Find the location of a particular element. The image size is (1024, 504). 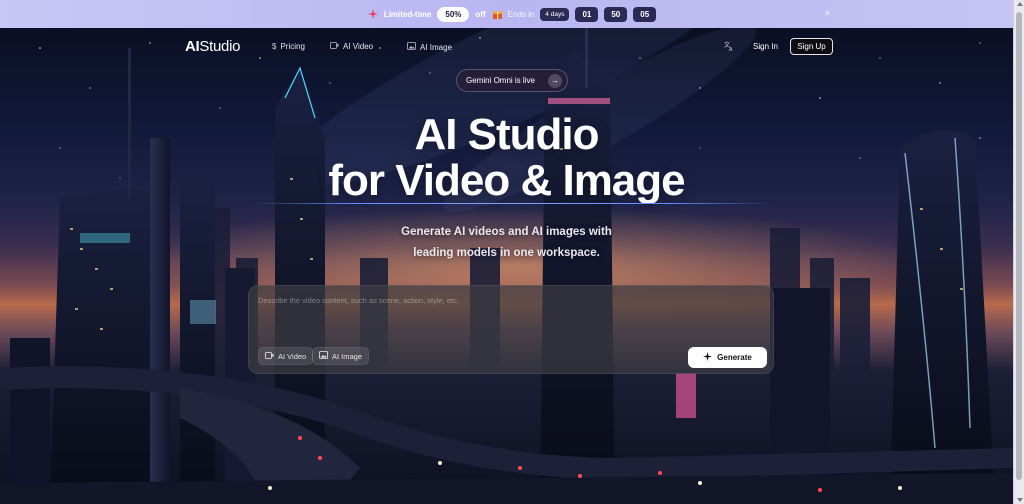

nav-ai-image-label: AI Image is located at coordinates (436, 47).